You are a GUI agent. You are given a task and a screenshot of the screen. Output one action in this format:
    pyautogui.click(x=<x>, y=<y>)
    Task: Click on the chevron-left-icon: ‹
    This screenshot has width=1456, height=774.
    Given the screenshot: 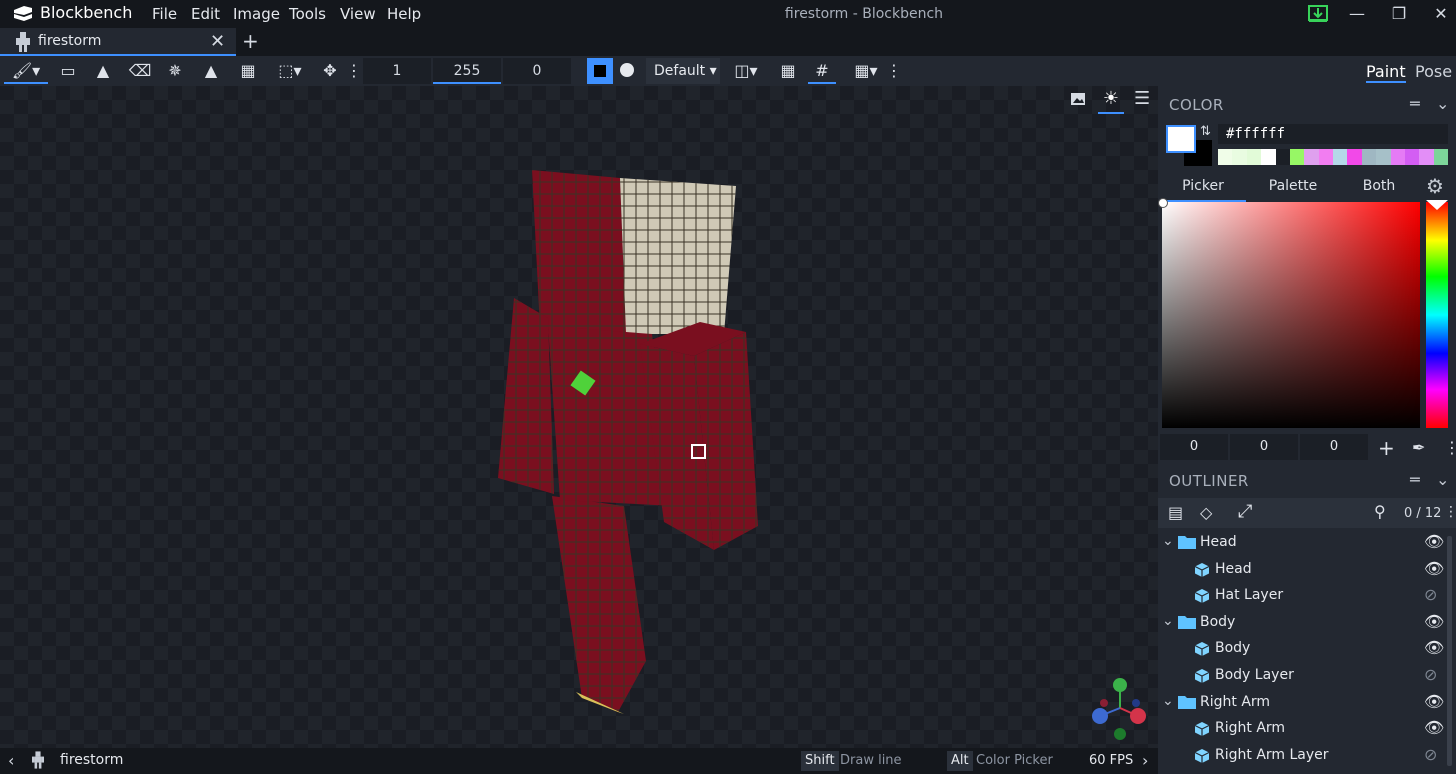 What is the action you would take?
    pyautogui.click(x=11, y=760)
    